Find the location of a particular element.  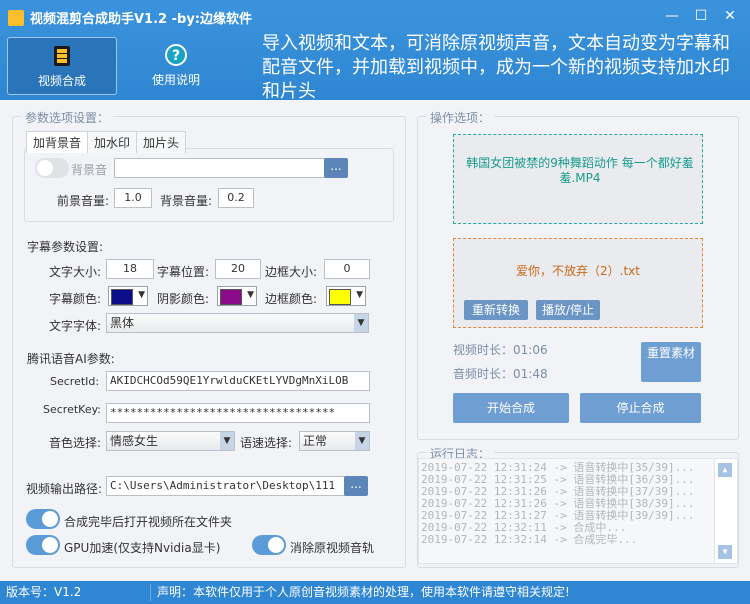

nav-label: 视频合成 is located at coordinates (61, 81).